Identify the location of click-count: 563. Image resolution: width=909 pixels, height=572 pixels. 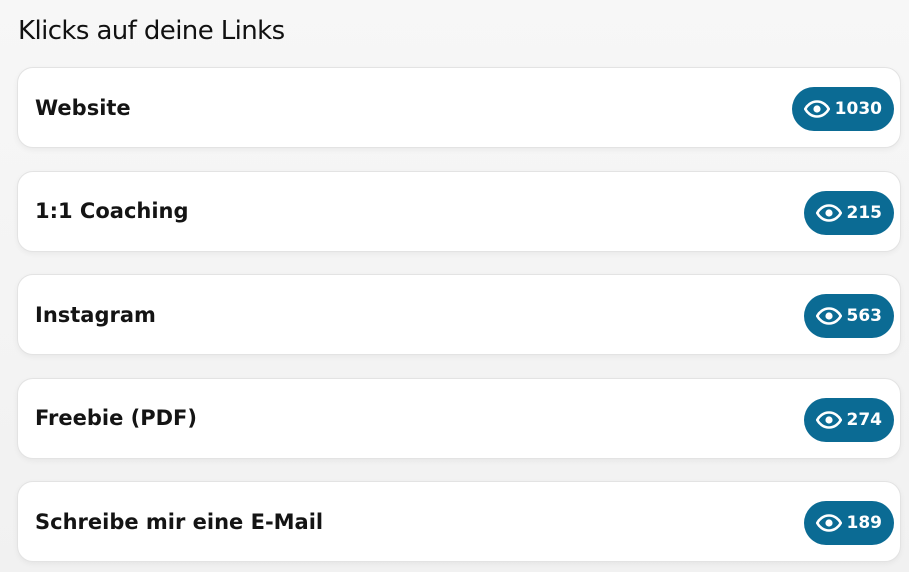
(864, 316).